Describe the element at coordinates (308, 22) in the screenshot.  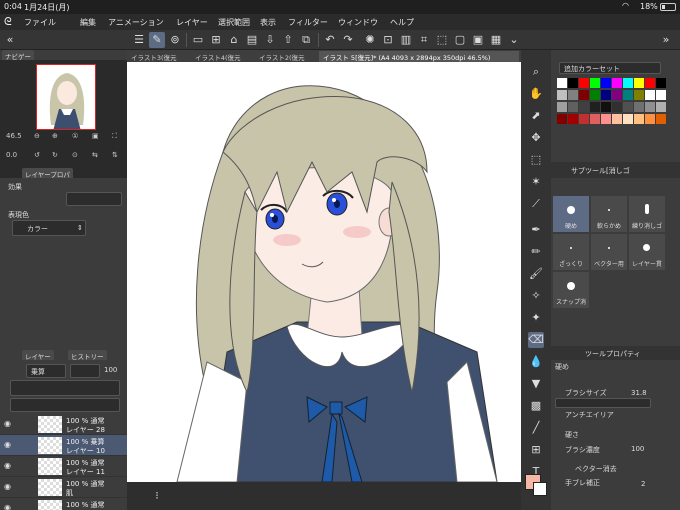
I see `menu-filter: フィルター` at that location.